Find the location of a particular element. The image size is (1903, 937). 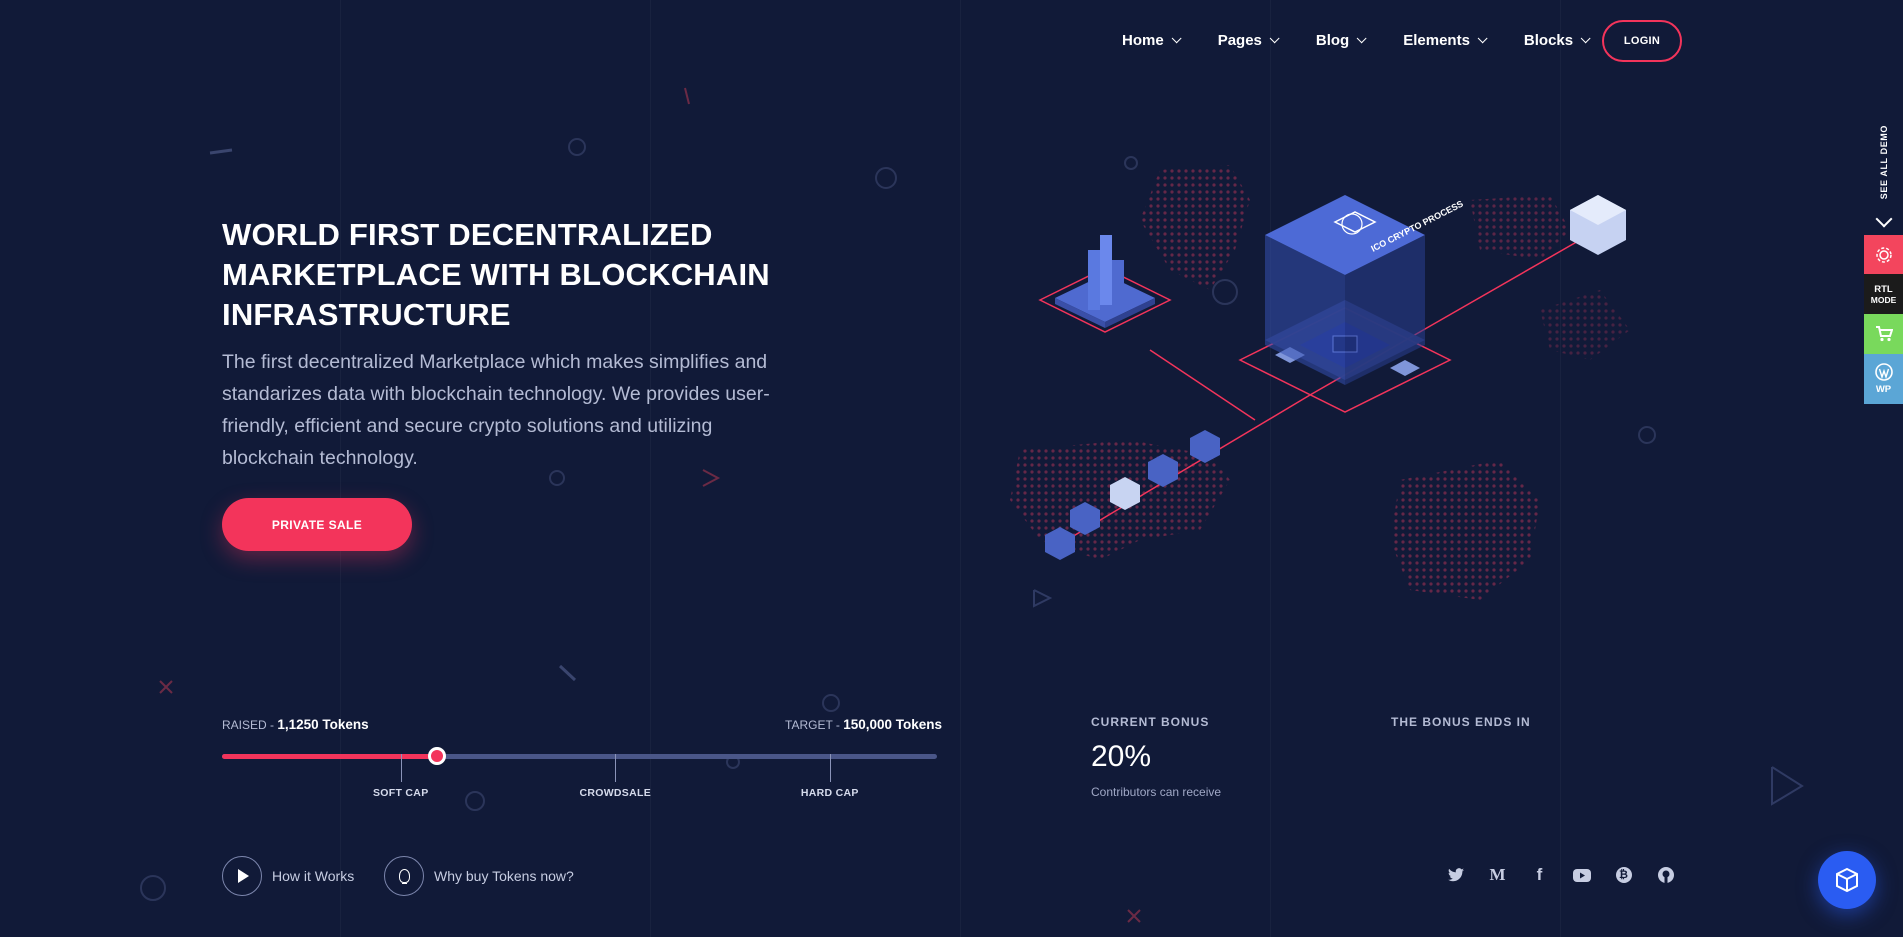

medium-icon: M is located at coordinates (1497, 874).